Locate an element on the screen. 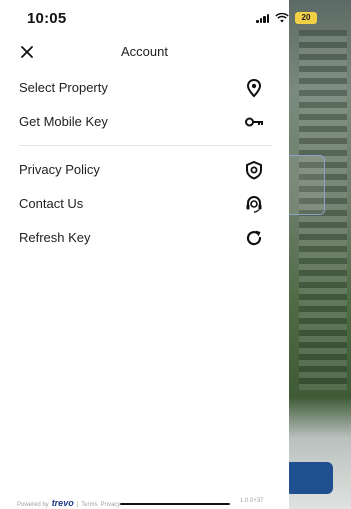 Image resolution: width=351 pixels, height=509 pixels. menu-item-label: Privacy Policy is located at coordinates (59, 169).